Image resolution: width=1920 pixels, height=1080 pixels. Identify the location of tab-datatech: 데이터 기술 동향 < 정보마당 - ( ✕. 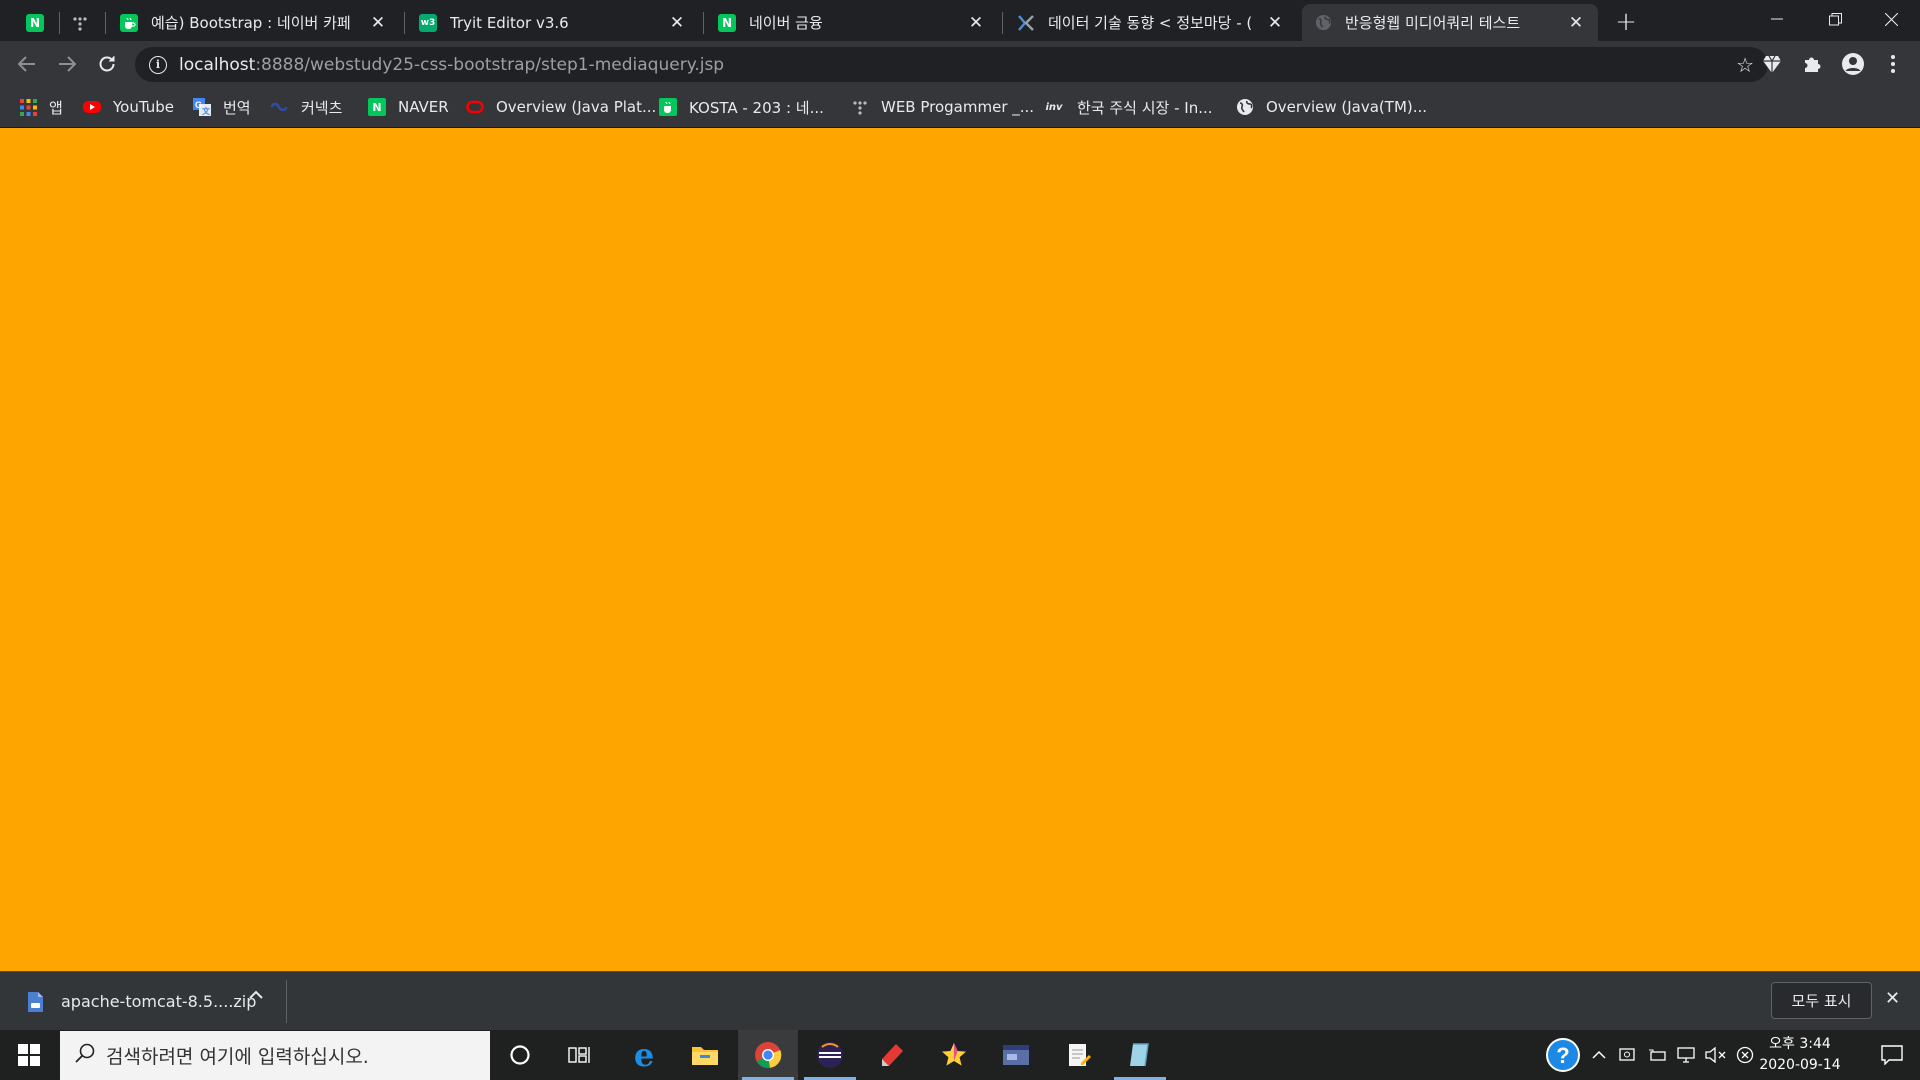
(1151, 22).